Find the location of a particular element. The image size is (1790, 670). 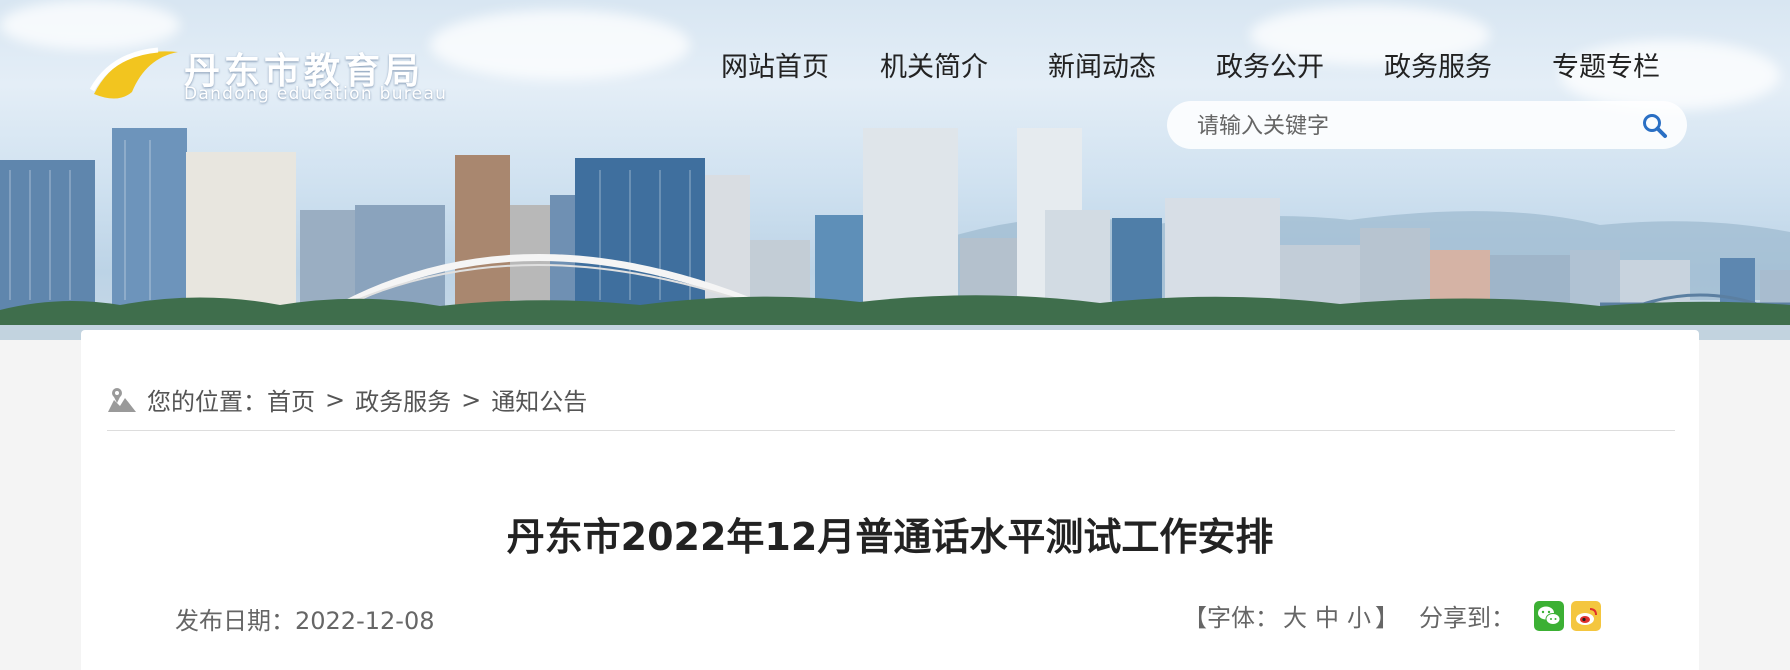

breadcrumb-home: 首页 is located at coordinates (291, 399).